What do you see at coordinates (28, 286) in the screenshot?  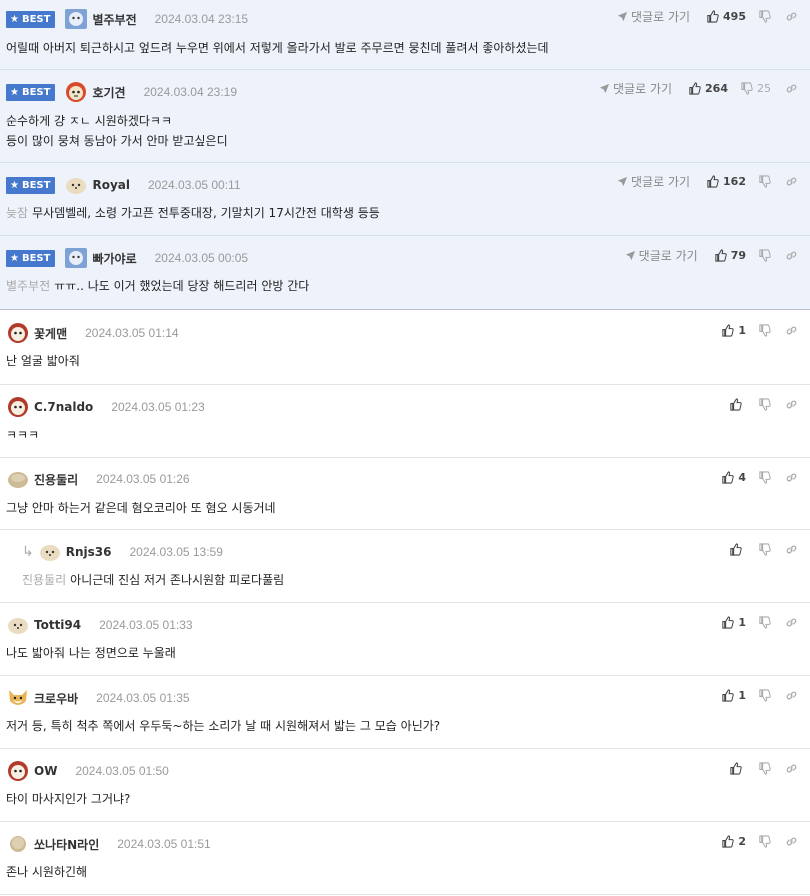 I see `reply-target-tag: 별주부전` at bounding box center [28, 286].